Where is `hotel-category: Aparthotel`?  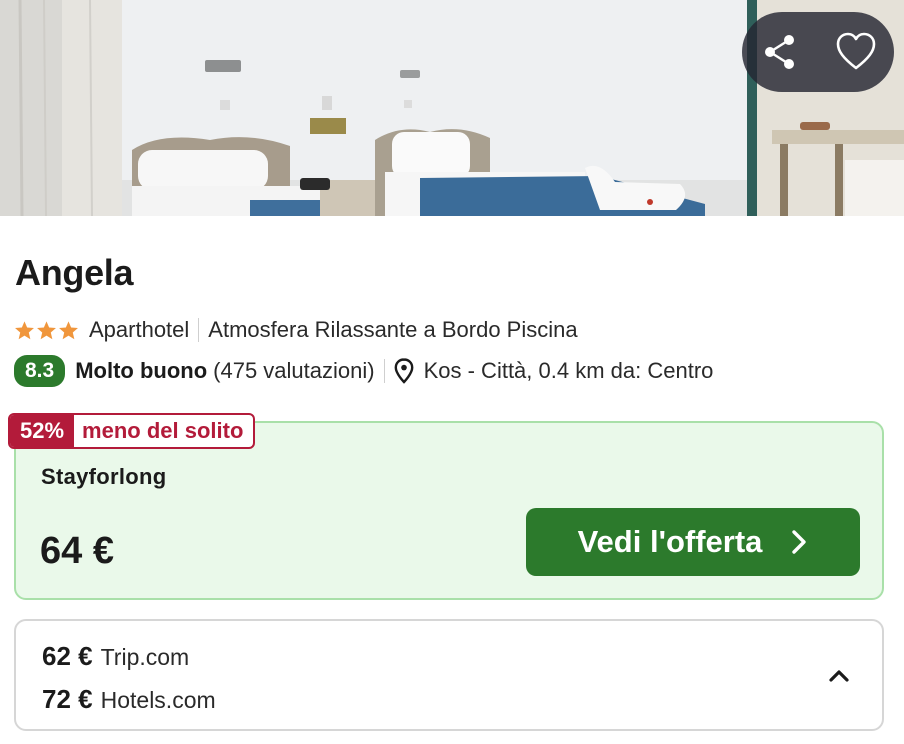
hotel-category: Aparthotel is located at coordinates (139, 329).